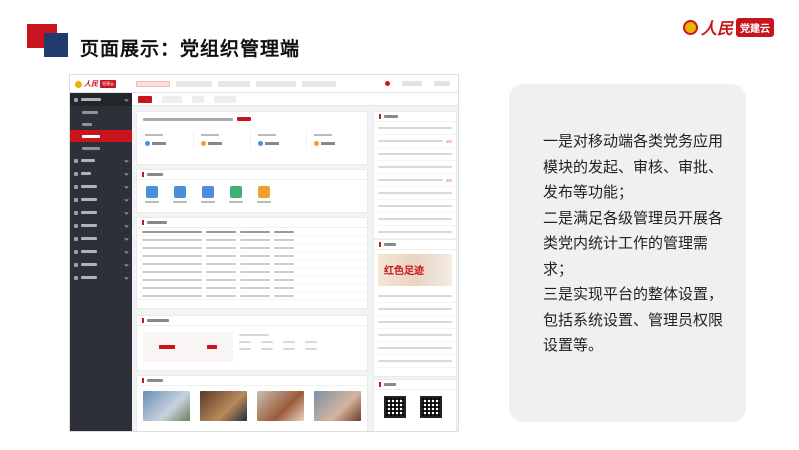 The height and width of the screenshot is (450, 799). What do you see at coordinates (56, 45) in the screenshot?
I see `title-decoration-navy` at bounding box center [56, 45].